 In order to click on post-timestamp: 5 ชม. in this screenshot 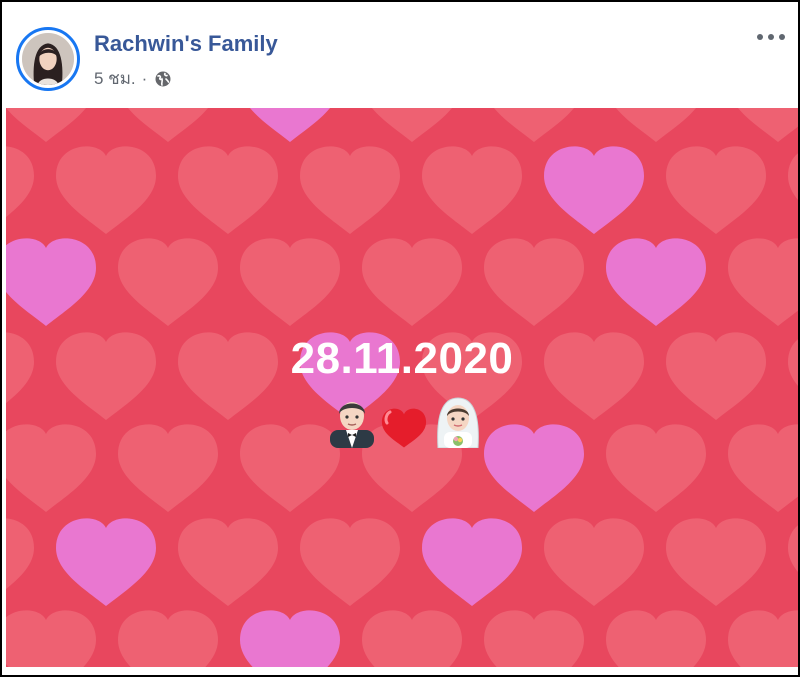, I will do `click(115, 78)`.